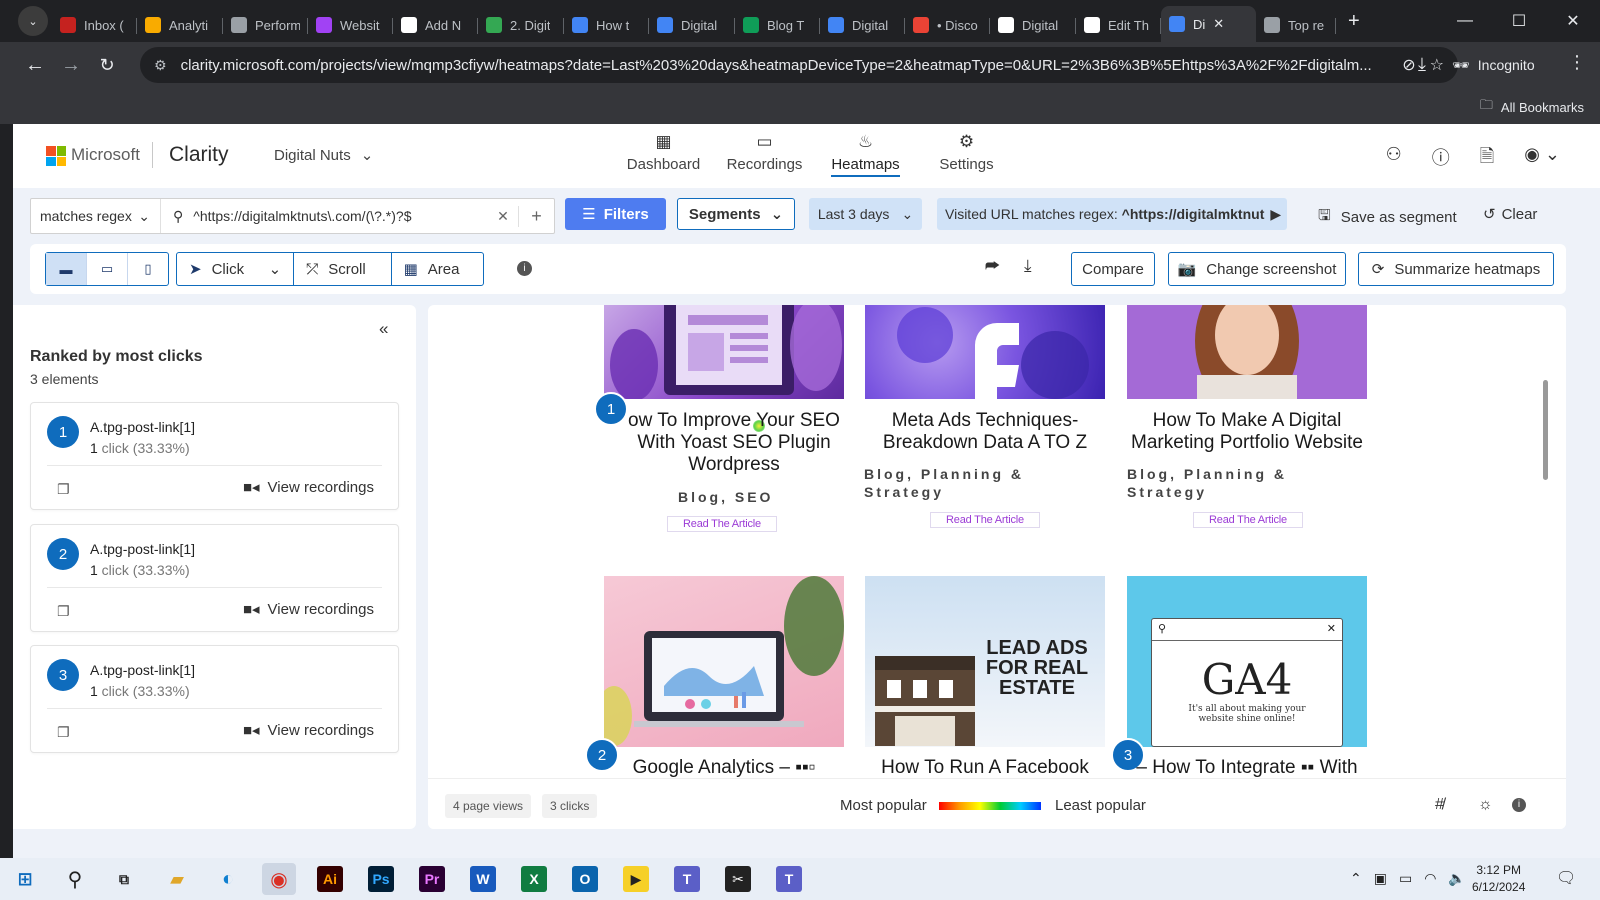  I want to click on hashtag-off-icon: #̸, so click(1439, 805).